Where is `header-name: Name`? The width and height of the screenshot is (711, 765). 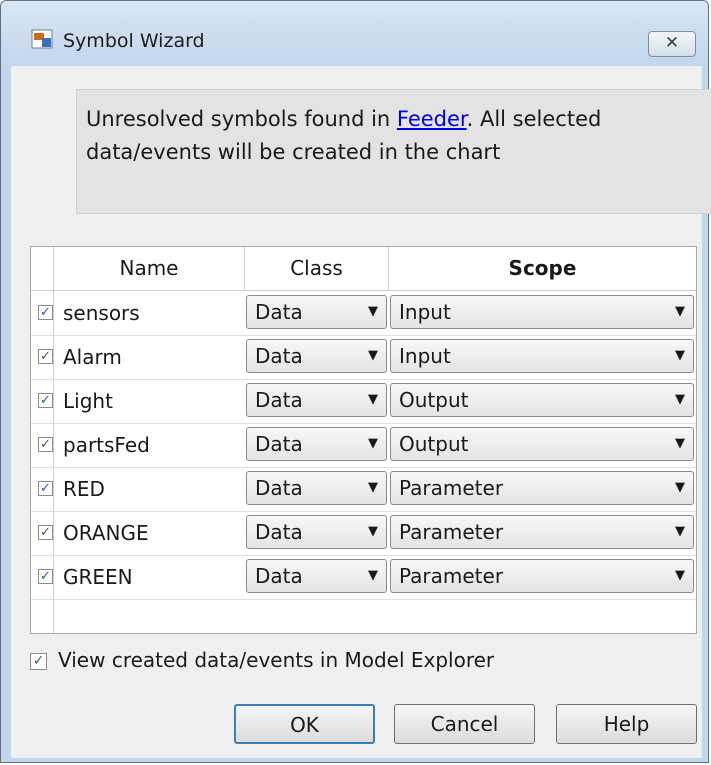
header-name: Name is located at coordinates (149, 269).